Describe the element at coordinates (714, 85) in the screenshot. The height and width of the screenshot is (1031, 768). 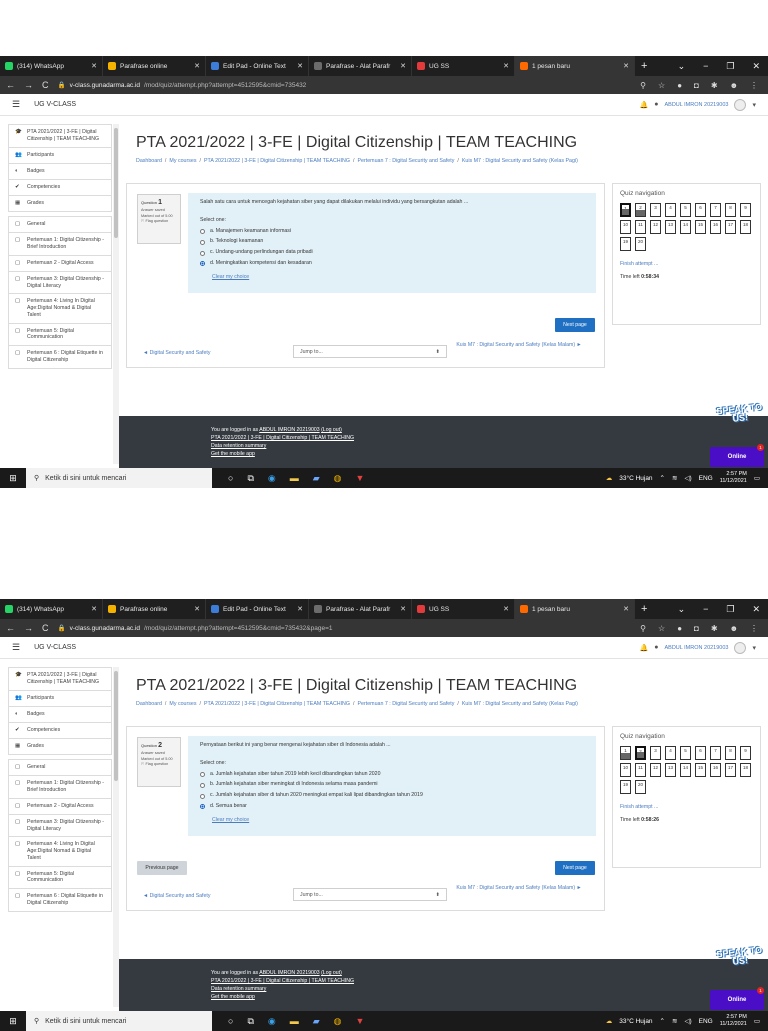
I see `puzzle-icon: ✱` at that location.